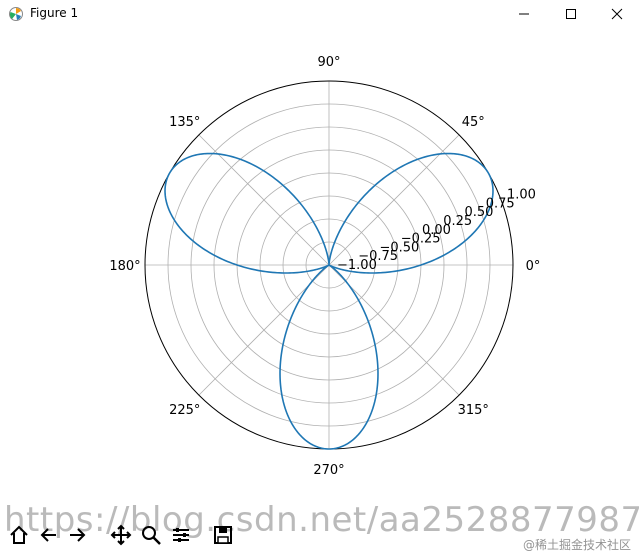  Describe the element at coordinates (328, 62) in the screenshot. I see `angle-tick-label: 90°` at that location.